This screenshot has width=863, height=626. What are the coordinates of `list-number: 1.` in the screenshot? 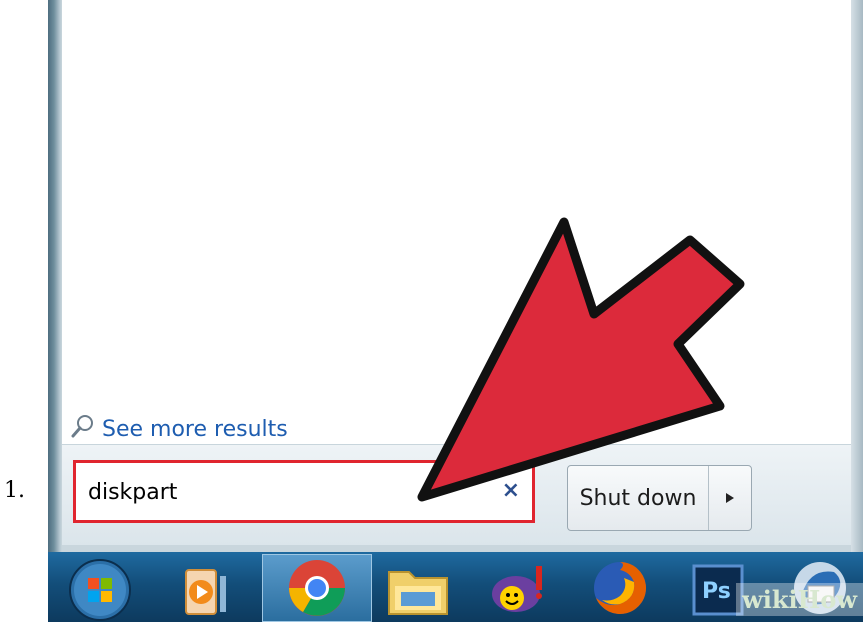 It's located at (14, 490).